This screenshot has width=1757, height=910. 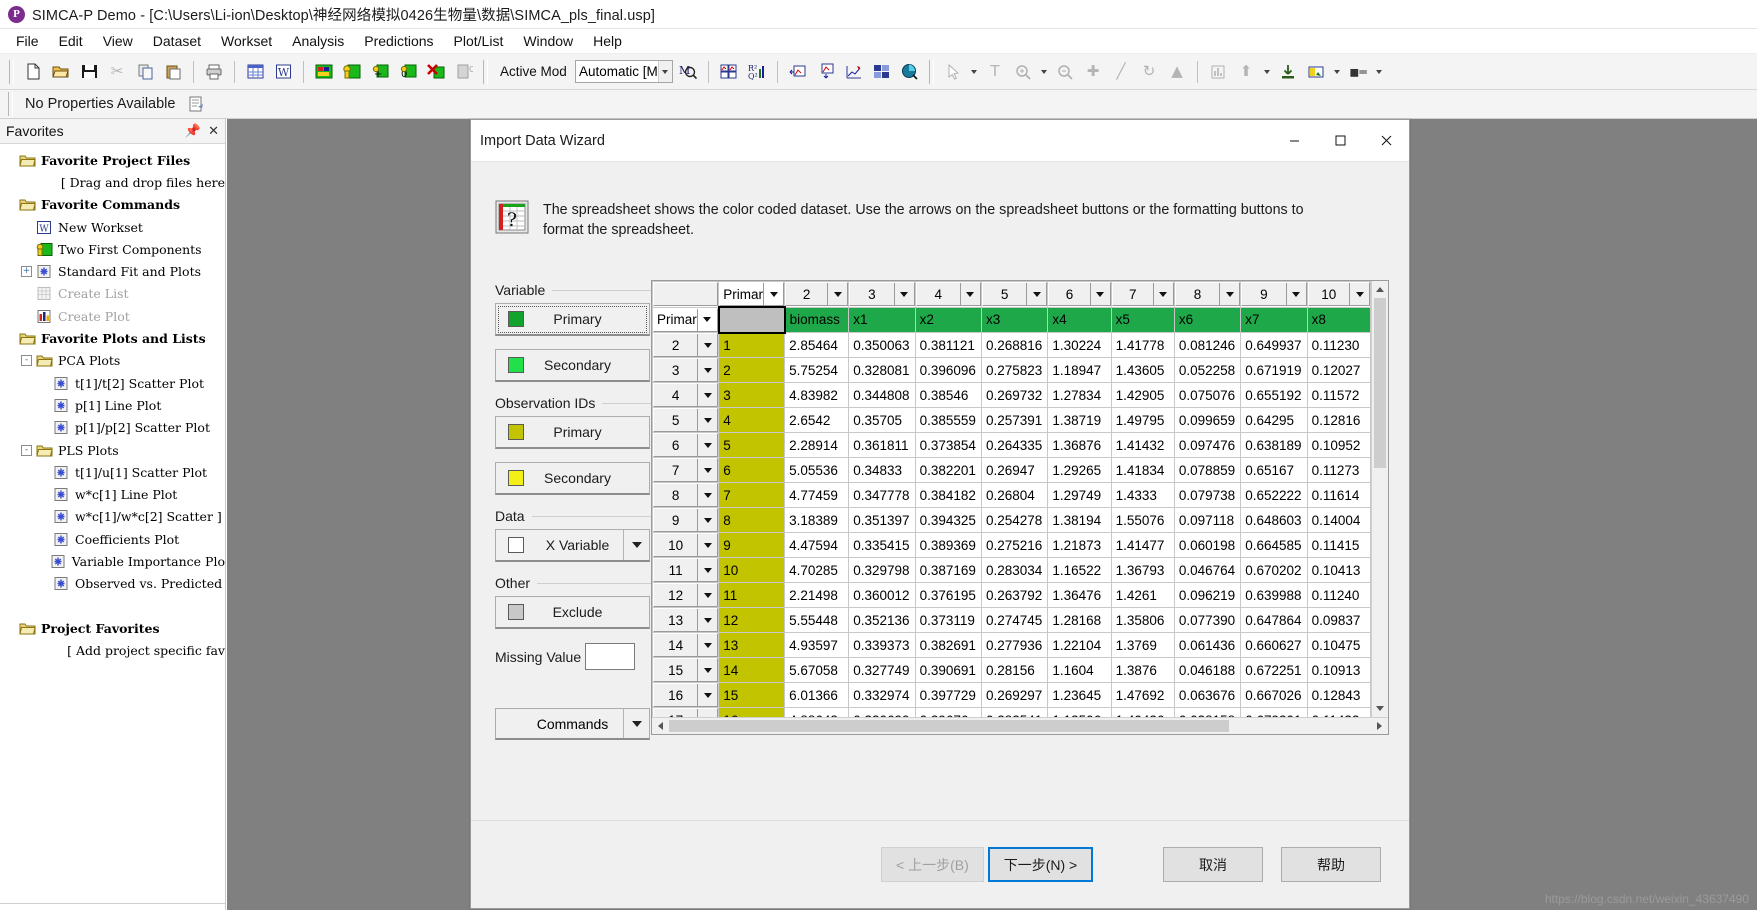 What do you see at coordinates (1274, 294) in the screenshot?
I see `column-header-cell: 9` at bounding box center [1274, 294].